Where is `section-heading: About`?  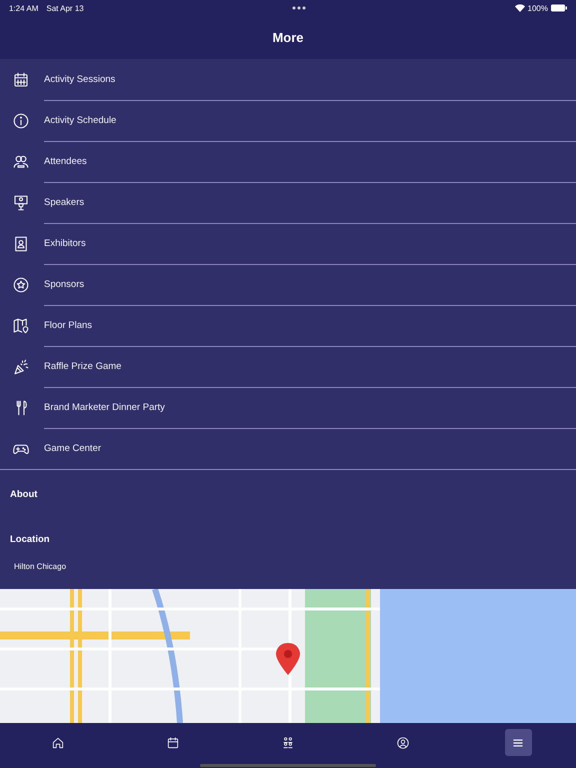 section-heading: About is located at coordinates (23, 494).